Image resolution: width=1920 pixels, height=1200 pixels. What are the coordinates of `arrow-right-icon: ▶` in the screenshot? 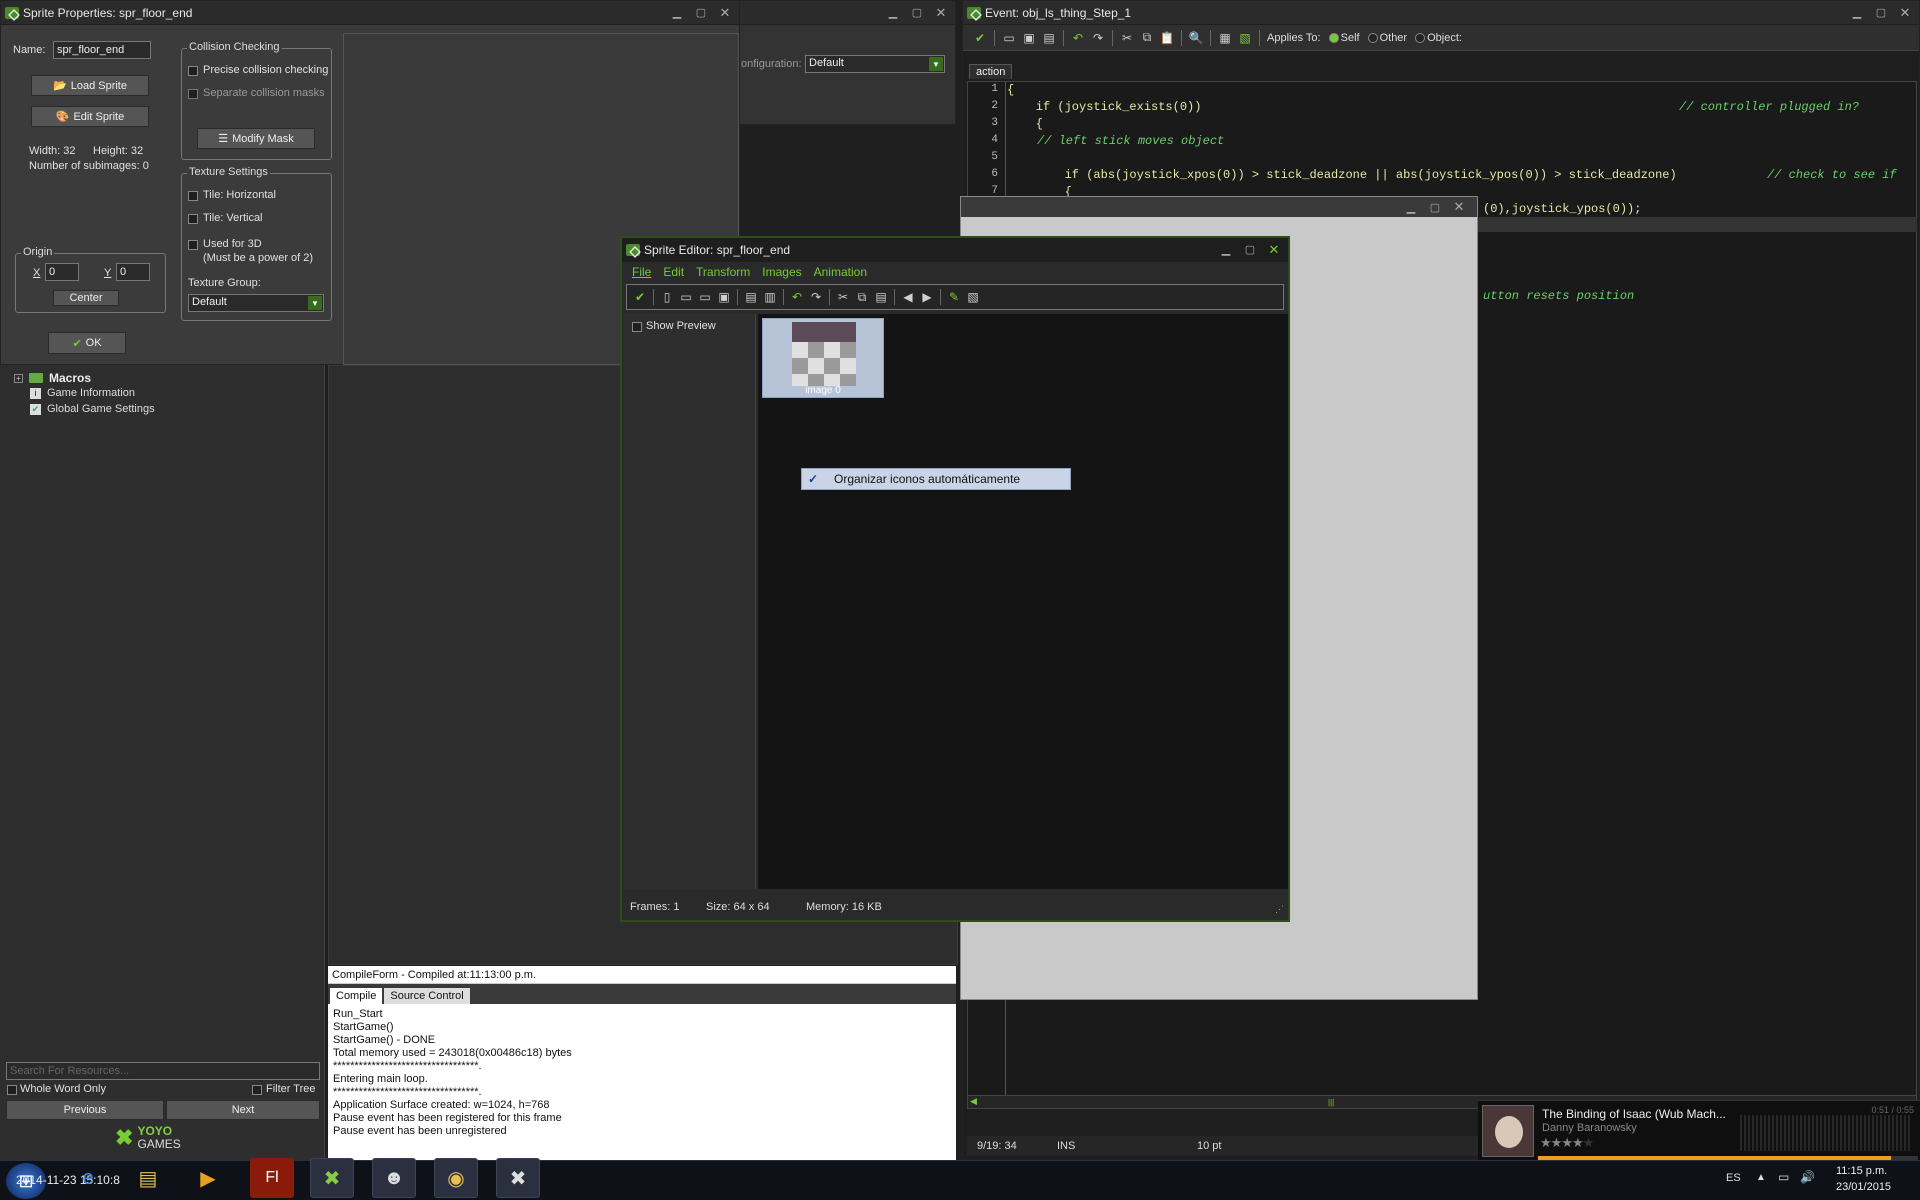 It's located at (927, 297).